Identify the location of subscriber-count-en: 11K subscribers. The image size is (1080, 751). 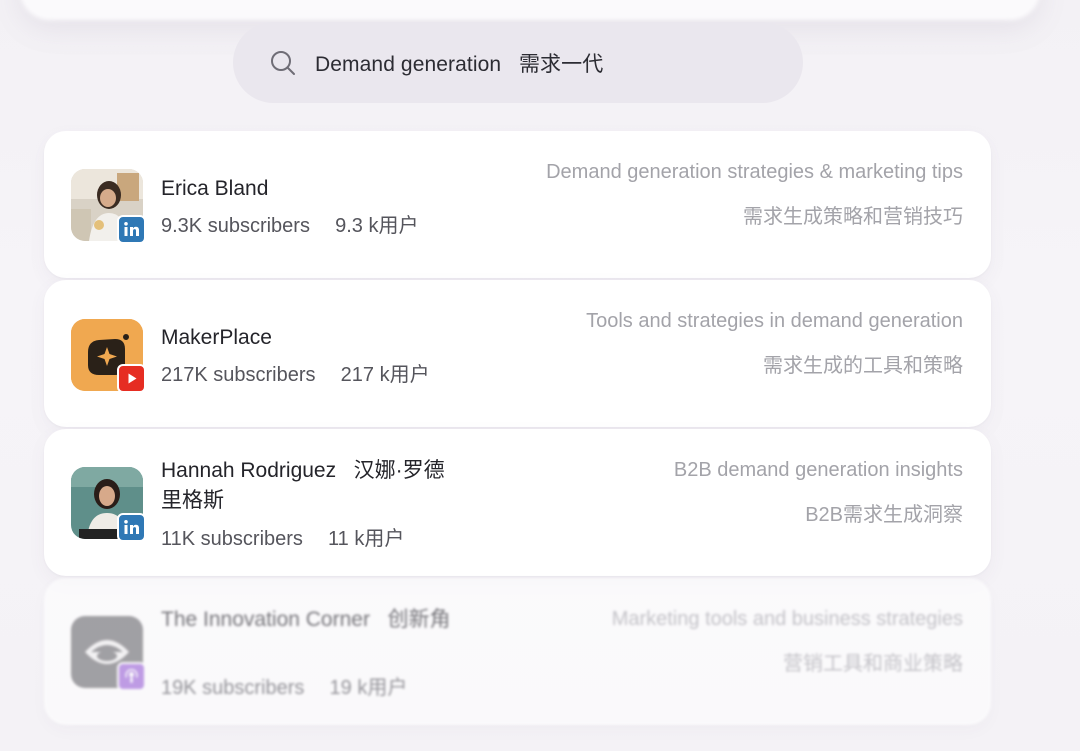
(232, 539).